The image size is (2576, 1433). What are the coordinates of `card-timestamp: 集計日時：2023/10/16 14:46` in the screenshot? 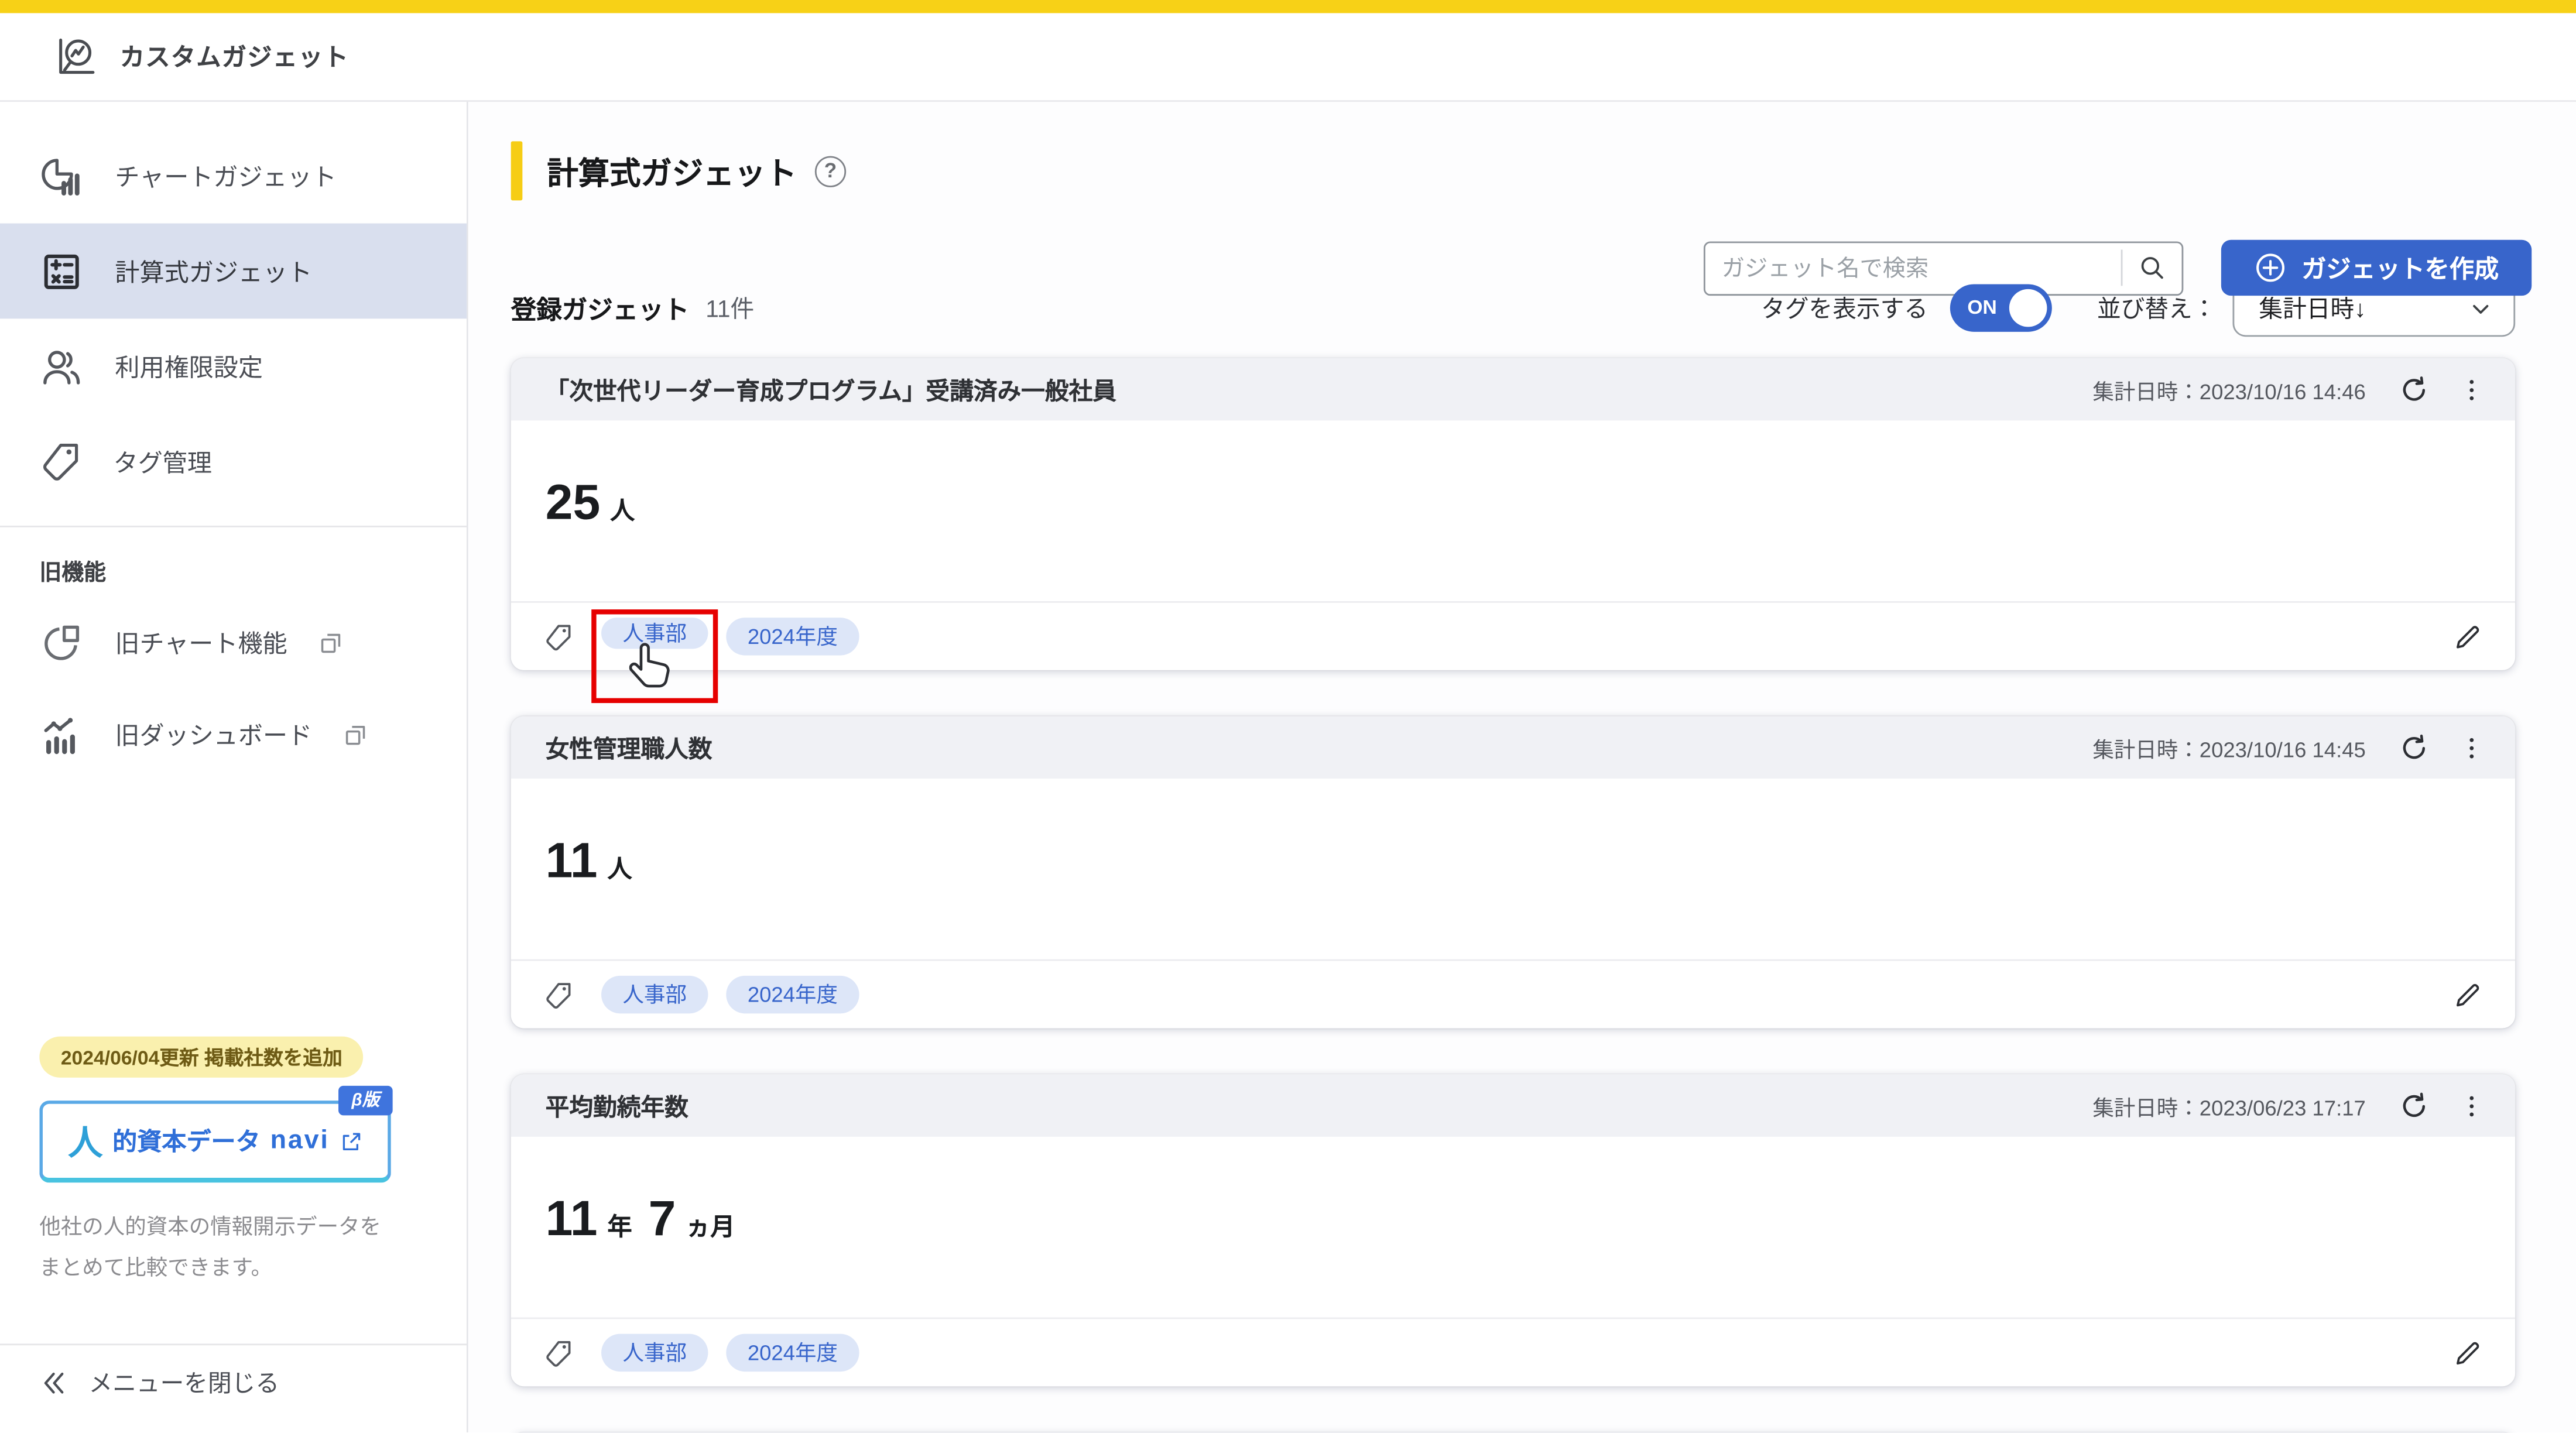 It's located at (2229, 391).